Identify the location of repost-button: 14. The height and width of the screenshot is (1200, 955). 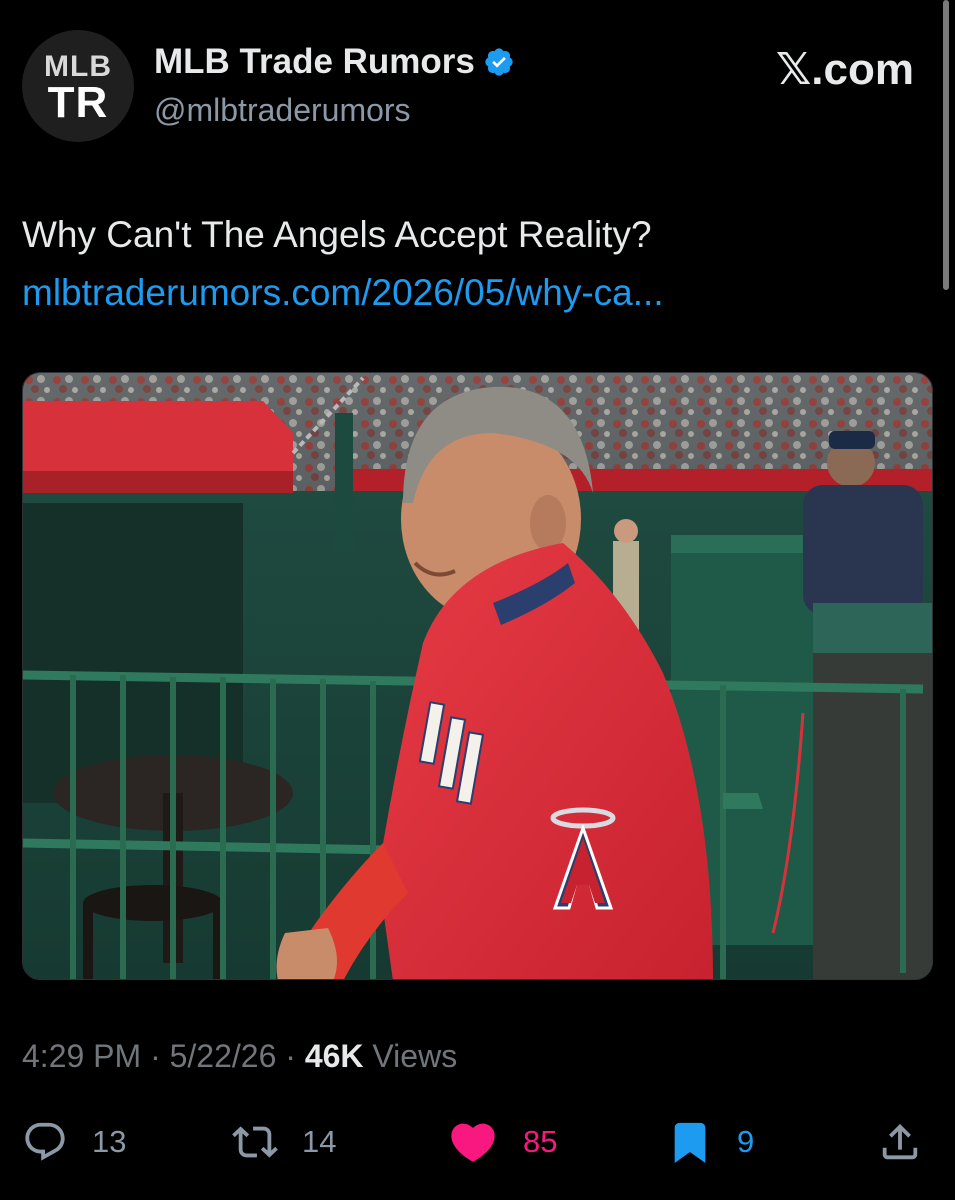
(284, 1142).